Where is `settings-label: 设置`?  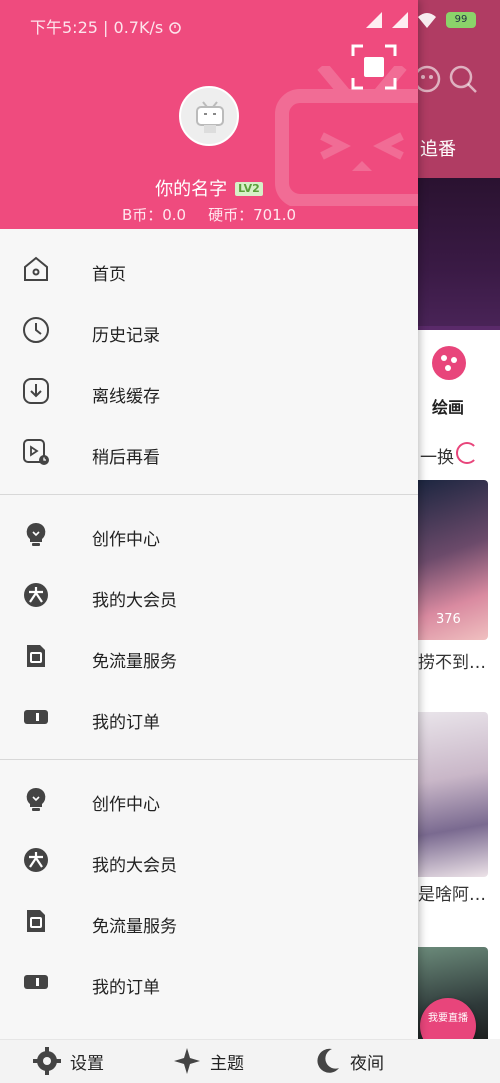
settings-label: 设置 is located at coordinates (87, 1063).